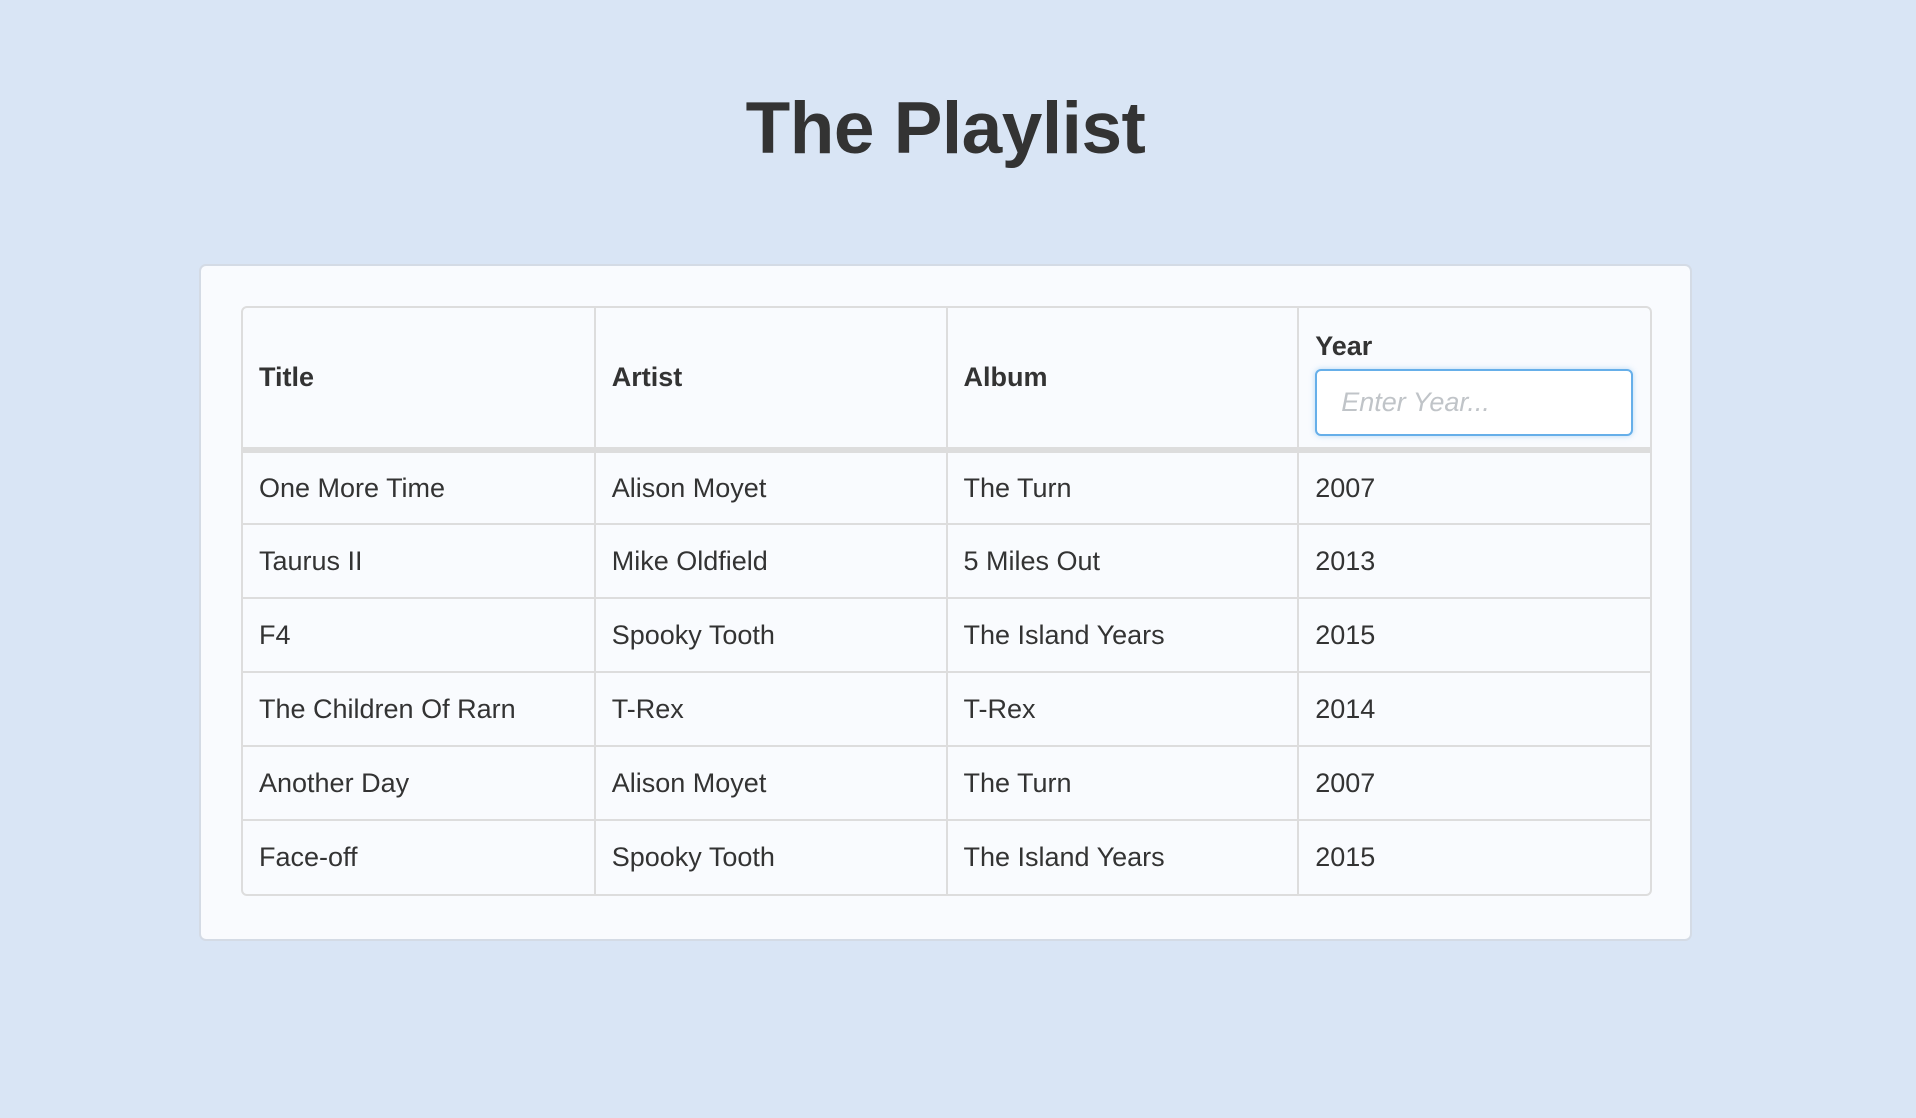 The width and height of the screenshot is (1916, 1118). What do you see at coordinates (1123, 560) in the screenshot?
I see `cell-album: 5 Miles Out` at bounding box center [1123, 560].